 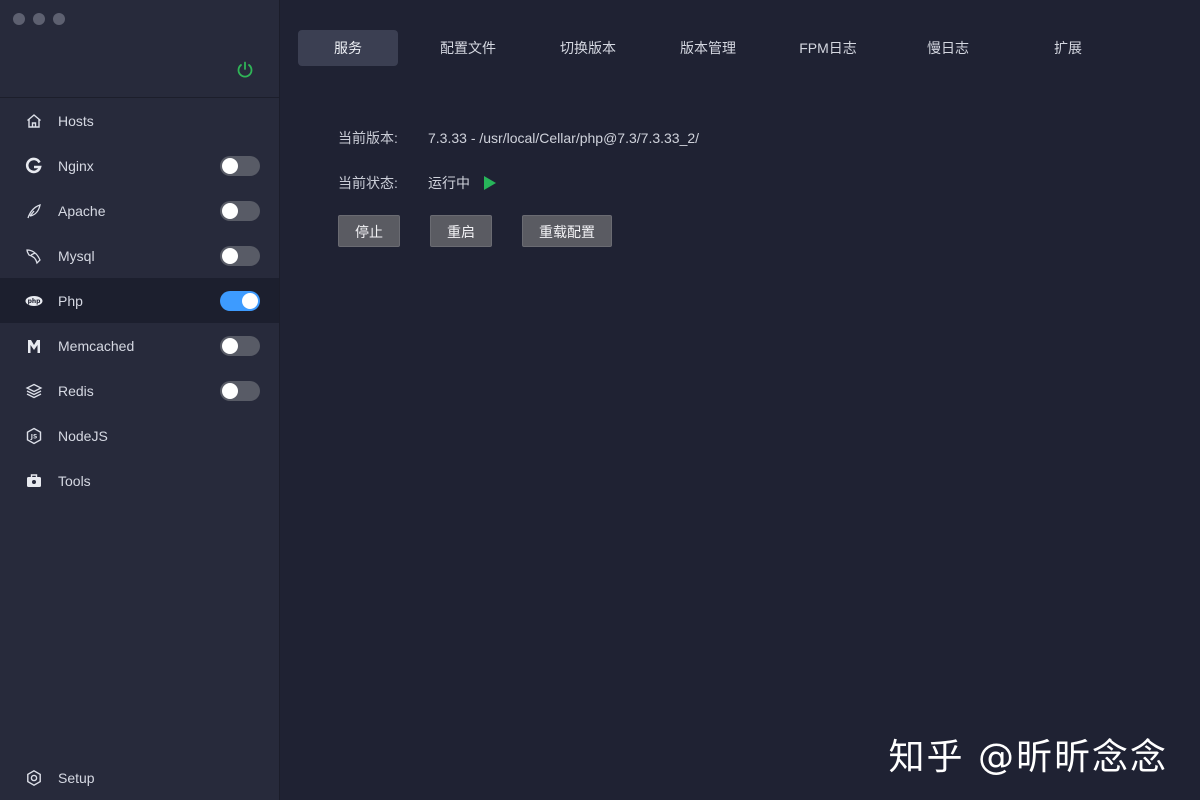 I want to click on tab-fpm-log: FPM日志, so click(x=828, y=48).